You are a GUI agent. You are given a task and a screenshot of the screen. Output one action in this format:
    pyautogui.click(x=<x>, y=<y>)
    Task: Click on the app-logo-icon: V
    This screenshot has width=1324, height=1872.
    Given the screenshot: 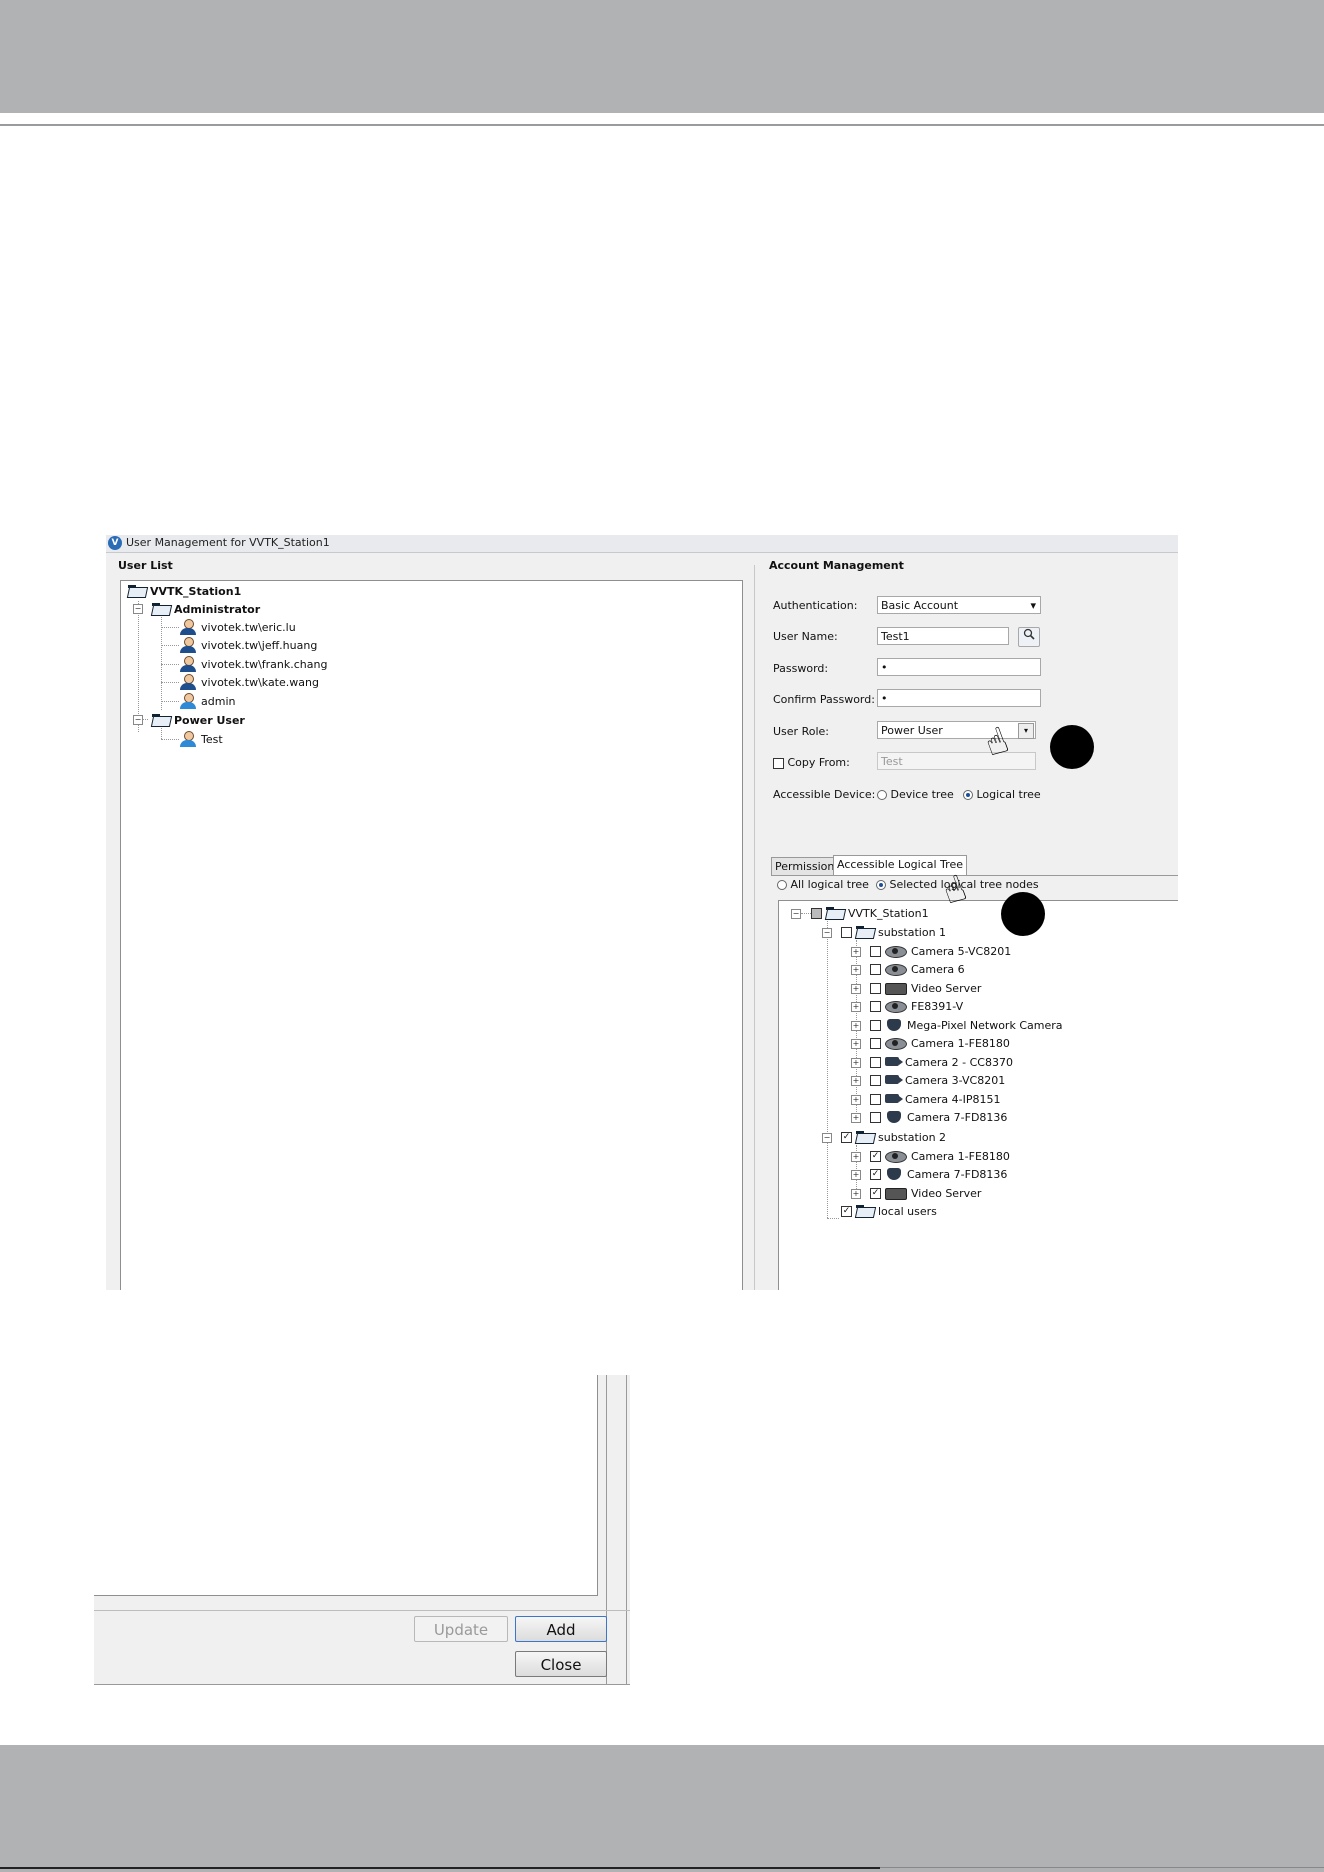 What is the action you would take?
    pyautogui.click(x=115, y=543)
    